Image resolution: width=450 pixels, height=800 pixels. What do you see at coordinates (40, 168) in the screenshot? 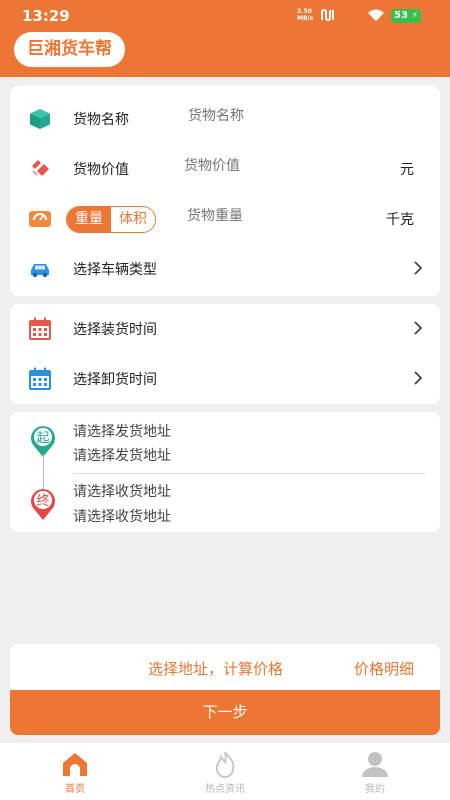
I see `value-tag-icon` at bounding box center [40, 168].